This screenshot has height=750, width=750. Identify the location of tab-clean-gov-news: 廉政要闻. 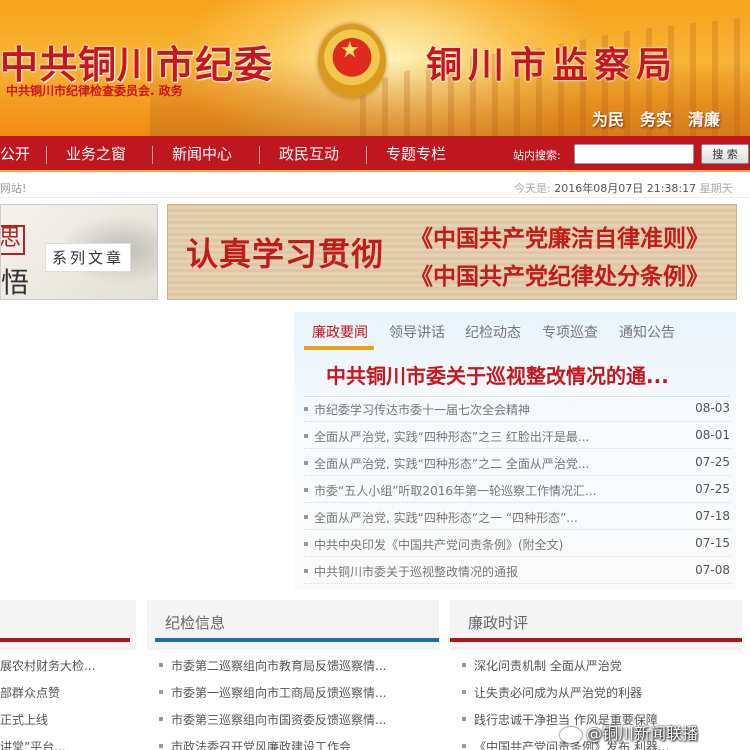
(340, 332).